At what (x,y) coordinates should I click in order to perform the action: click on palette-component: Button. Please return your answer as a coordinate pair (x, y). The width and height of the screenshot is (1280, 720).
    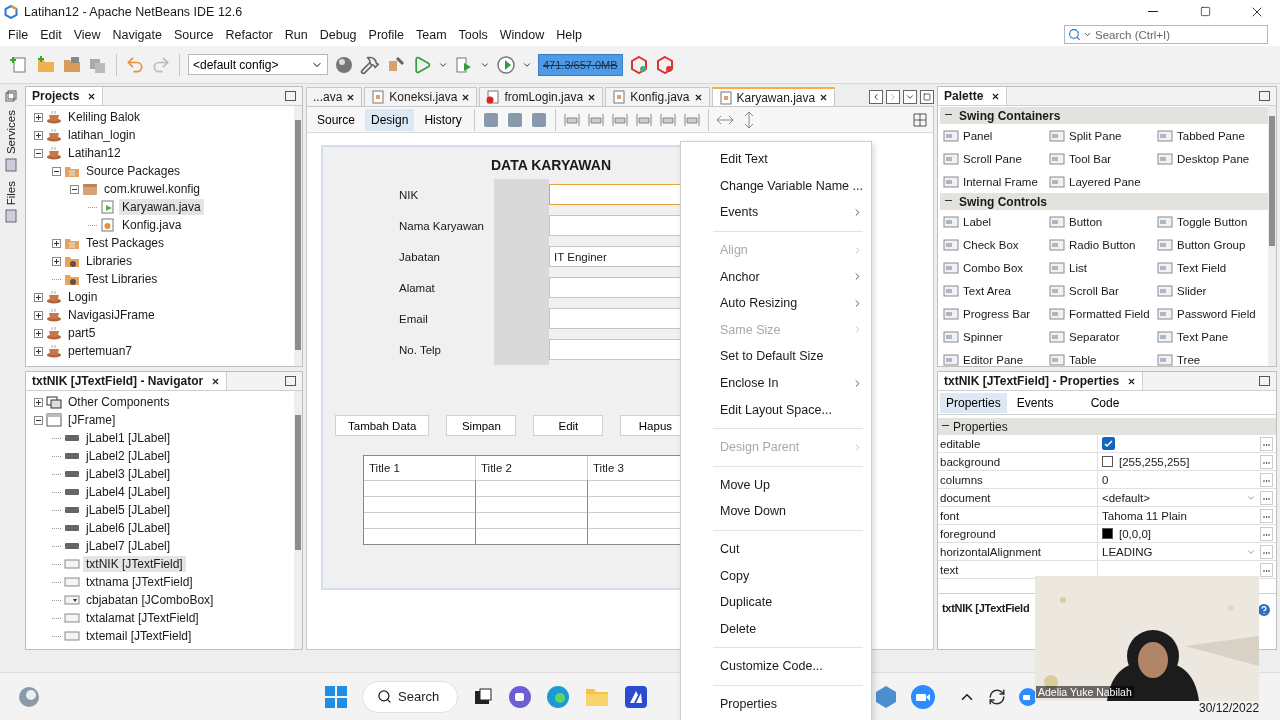
    Looking at the image, I should click on (1086, 221).